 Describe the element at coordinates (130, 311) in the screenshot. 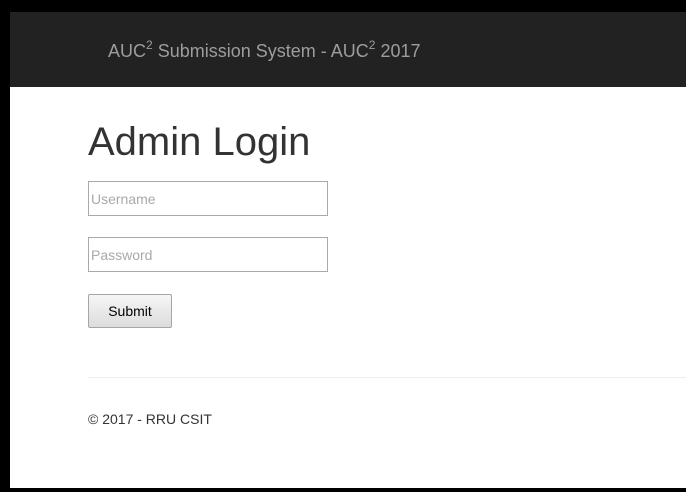

I see `submit-button: Submit` at that location.